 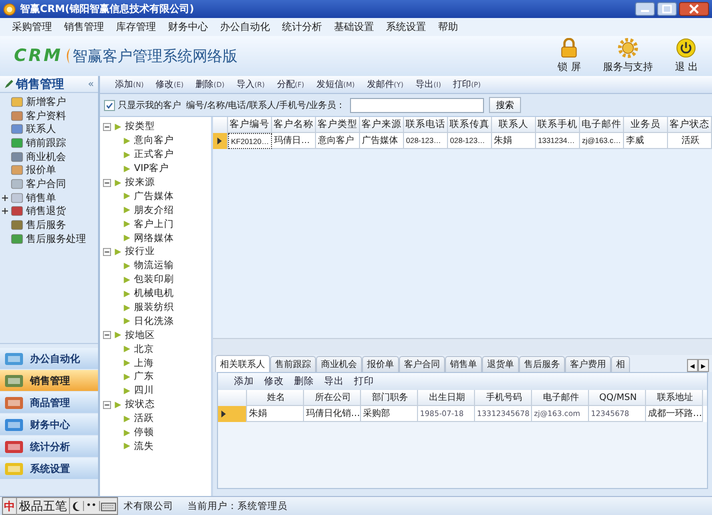 I want to click on search-field, so click(x=417, y=105).